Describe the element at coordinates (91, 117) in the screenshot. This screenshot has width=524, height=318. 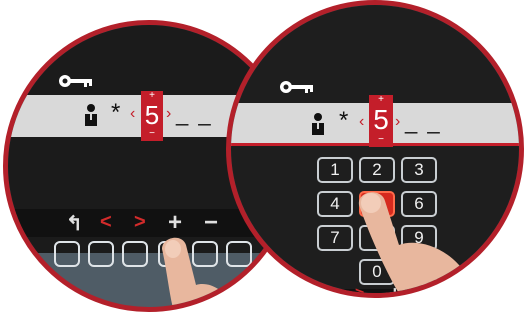
I see `user-icon` at that location.